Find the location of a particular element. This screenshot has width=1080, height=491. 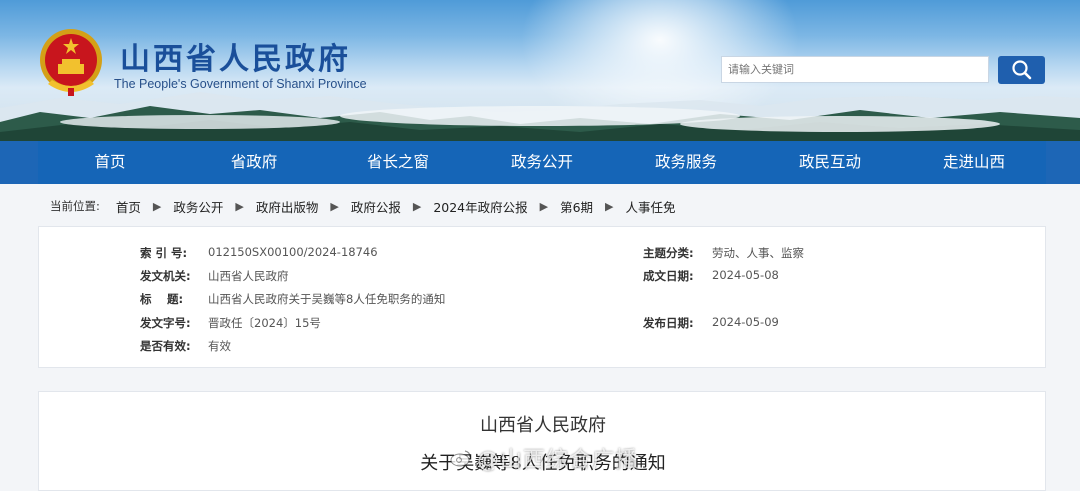

published-date-label: 发布日期: is located at coordinates (668, 323).